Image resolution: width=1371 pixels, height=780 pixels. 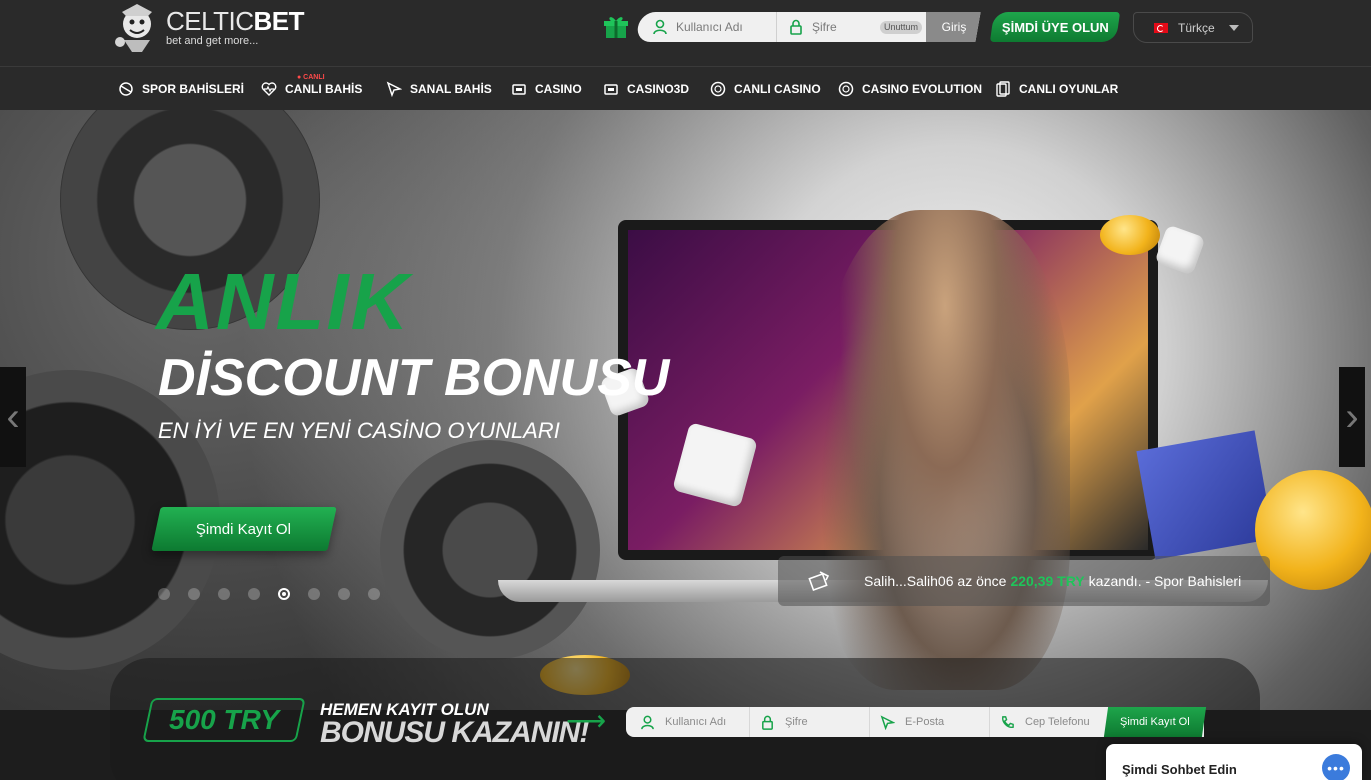 What do you see at coordinates (1205, 495) in the screenshot?
I see `gift-box-art` at bounding box center [1205, 495].